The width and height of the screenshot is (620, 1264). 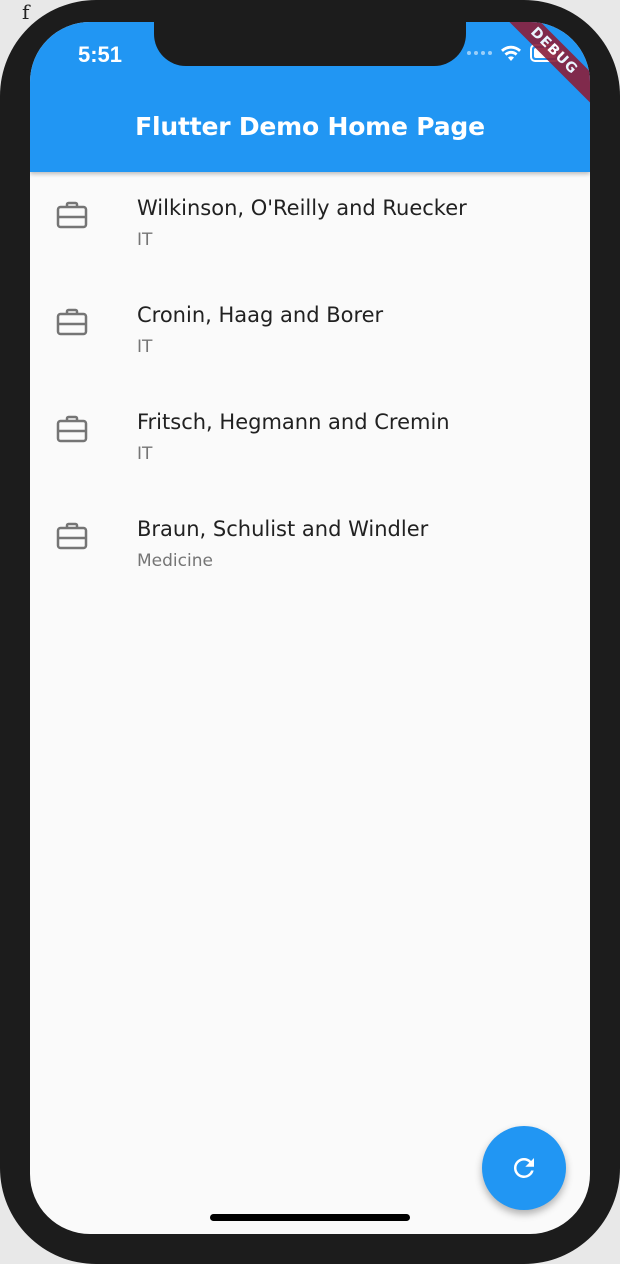 What do you see at coordinates (293, 422) in the screenshot?
I see `company-name: Fritsch, Hegmann and Cremin` at bounding box center [293, 422].